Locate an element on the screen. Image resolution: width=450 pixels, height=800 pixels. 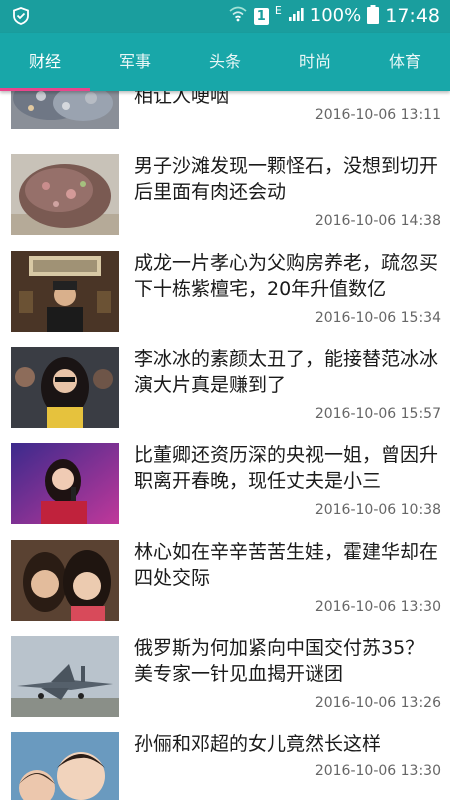
news-title: 男子沙滩发现一颗怪石，没想到切开后里面有肉还会动 is located at coordinates (286, 179).